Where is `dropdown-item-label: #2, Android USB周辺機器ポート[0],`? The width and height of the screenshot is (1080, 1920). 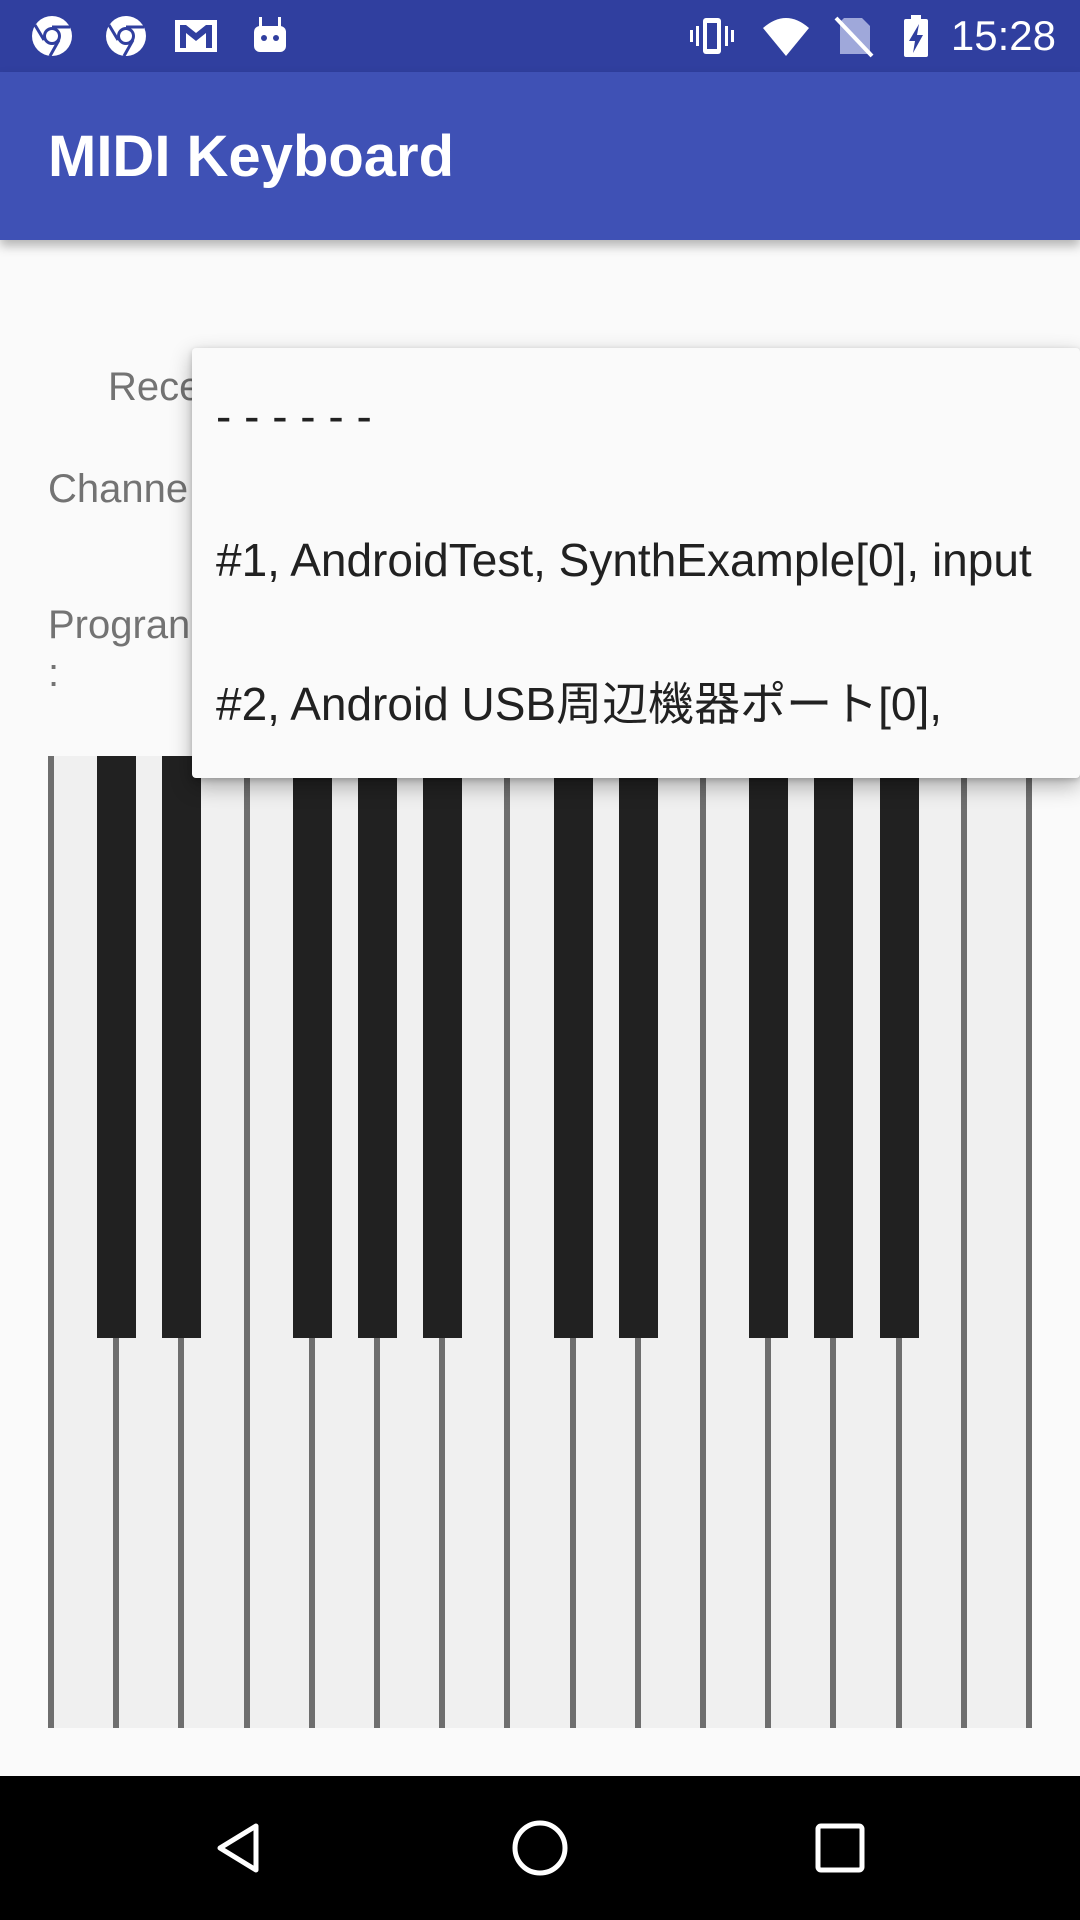 dropdown-item-label: #2, Android USB周辺機器ポート[0], is located at coordinates (579, 704).